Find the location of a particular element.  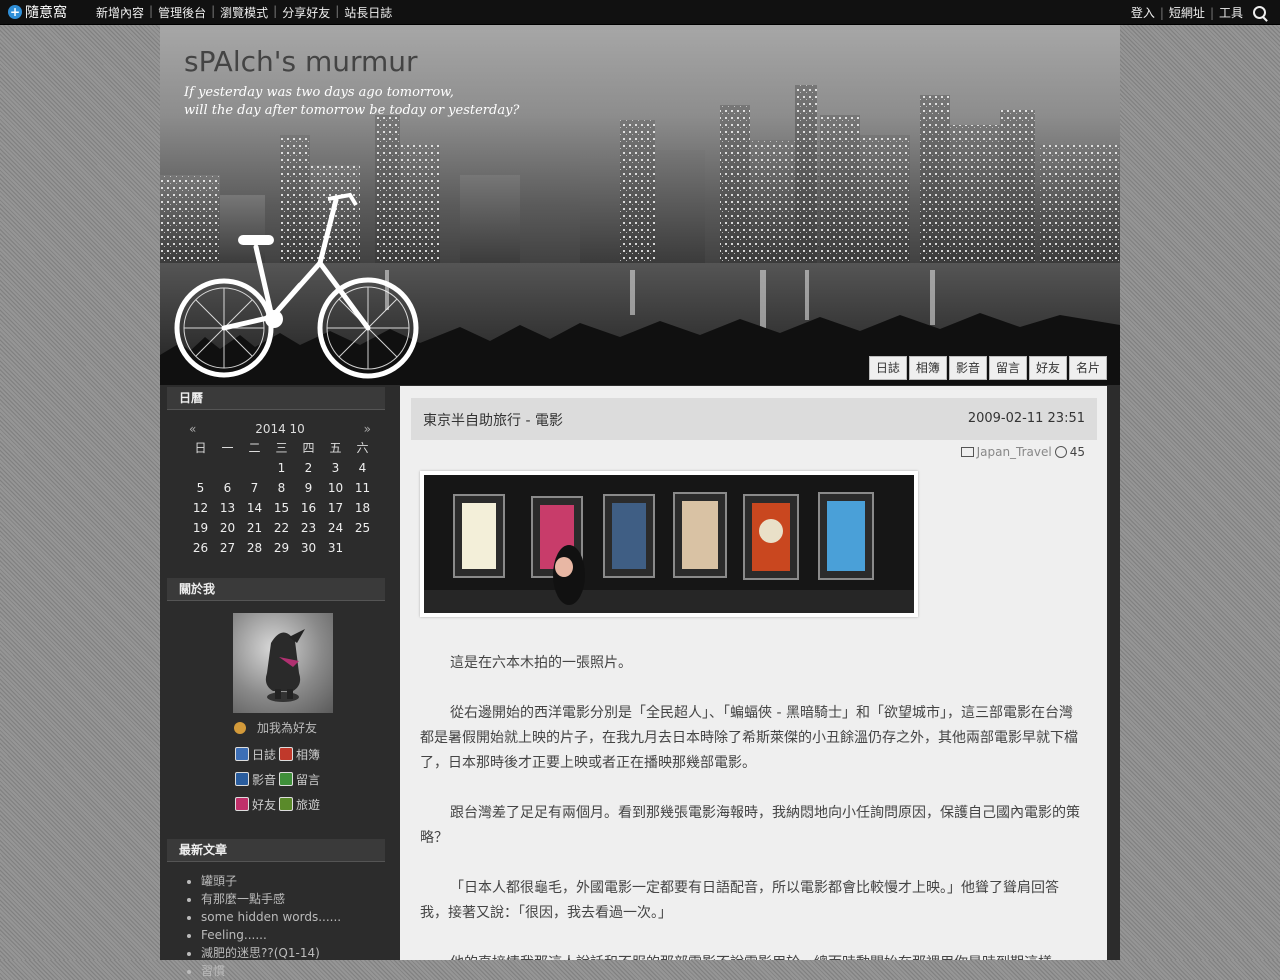

add-friend-link: 加我為好友 is located at coordinates (309, 727).